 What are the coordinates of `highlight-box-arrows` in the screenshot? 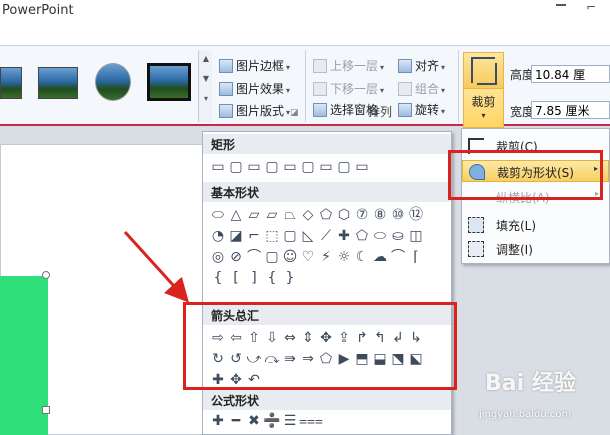 It's located at (320, 346).